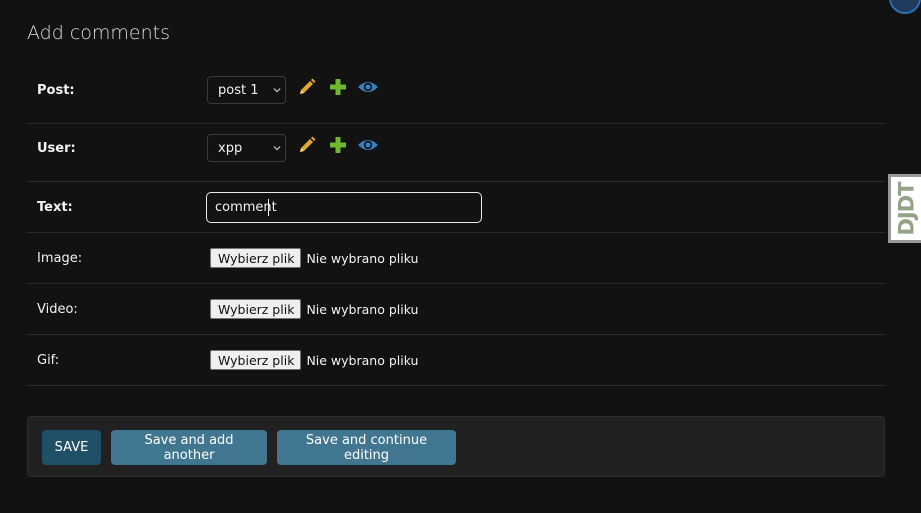 The image size is (921, 513). I want to click on video-file-input: Wybierz plik Nie wybrano pliku, so click(314, 309).